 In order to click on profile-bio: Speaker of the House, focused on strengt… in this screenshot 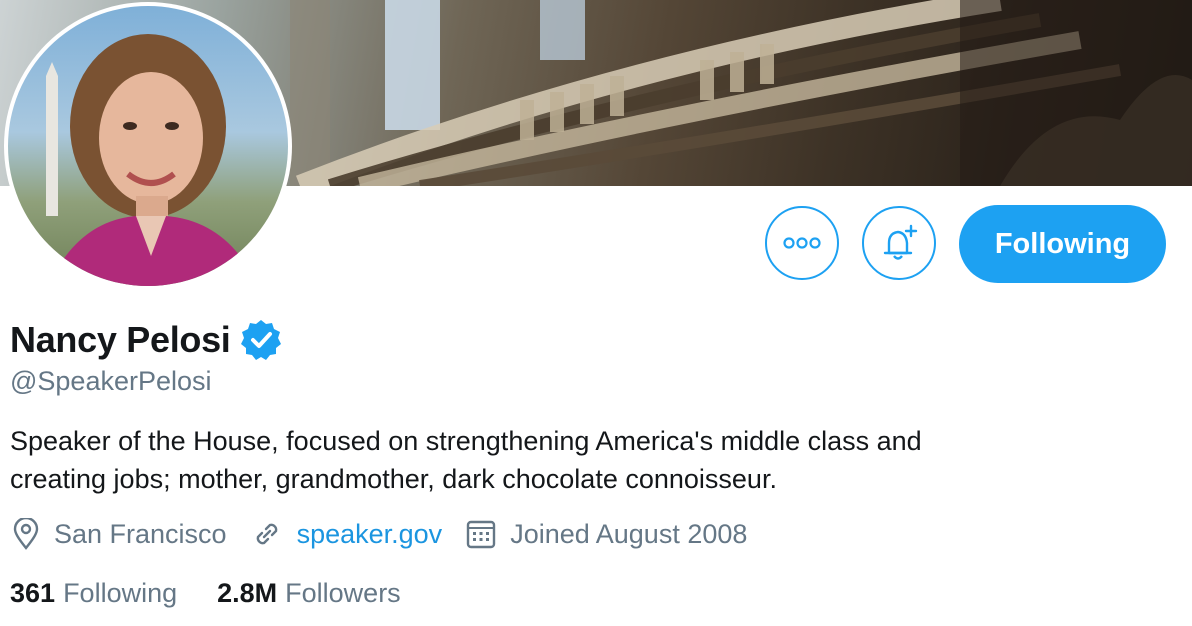, I will do `click(585, 460)`.